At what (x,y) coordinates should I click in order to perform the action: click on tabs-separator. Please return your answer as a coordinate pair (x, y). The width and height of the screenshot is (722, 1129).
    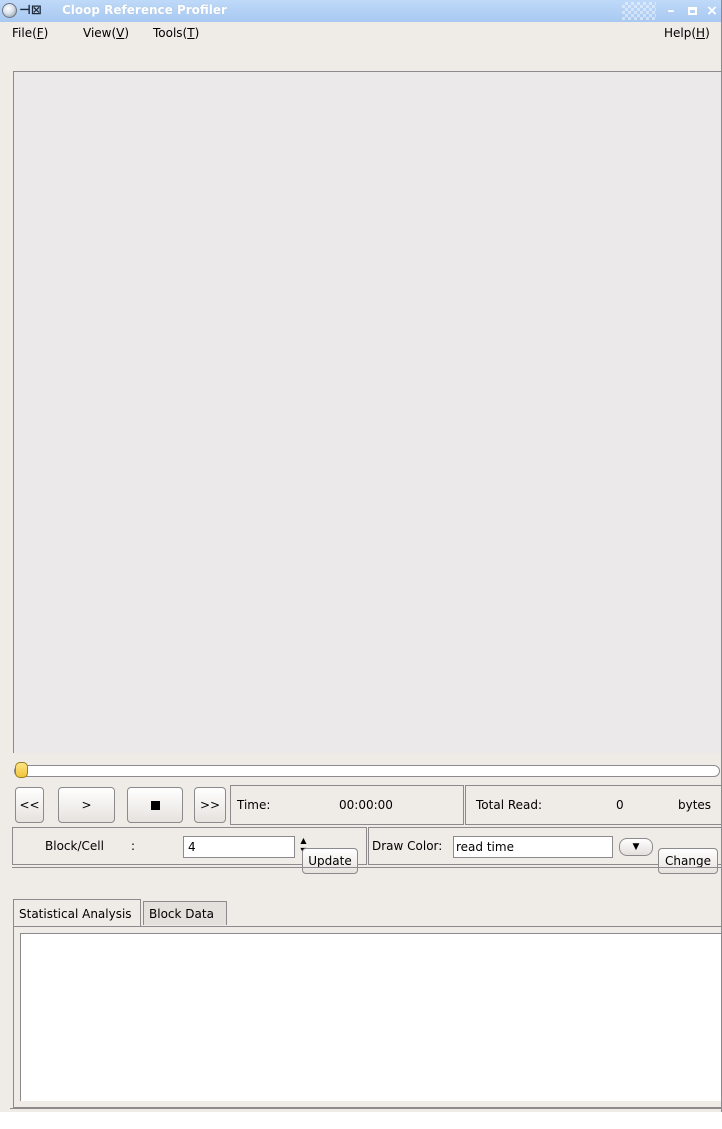
    Looking at the image, I should click on (366, 868).